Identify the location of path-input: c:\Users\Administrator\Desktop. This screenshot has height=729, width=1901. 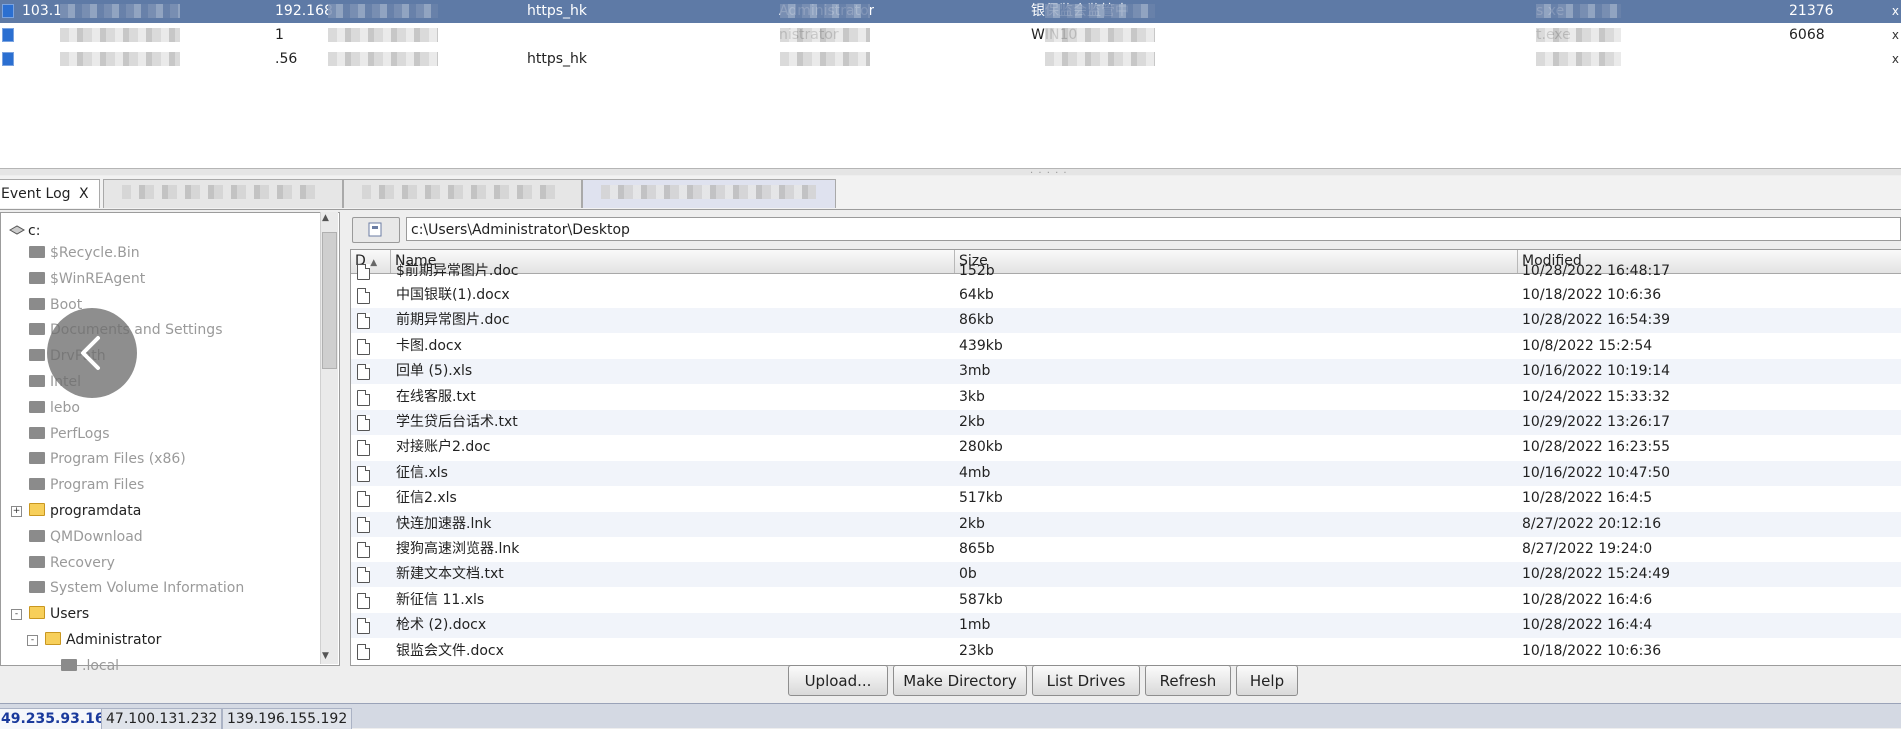
(1153, 229).